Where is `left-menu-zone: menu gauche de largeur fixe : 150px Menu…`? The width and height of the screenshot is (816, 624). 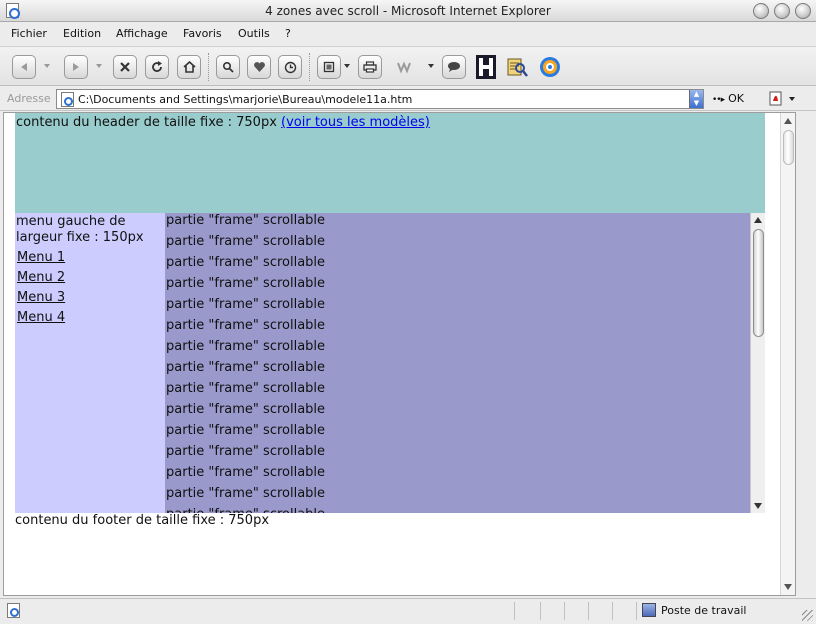
left-menu-zone: menu gauche de largeur fixe : 150px Menu… is located at coordinates (90, 363).